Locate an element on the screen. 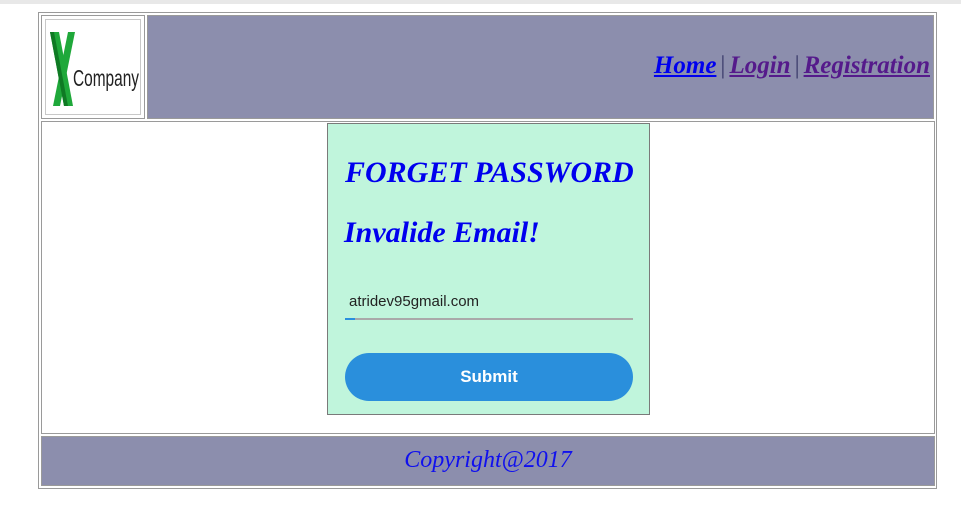  form-title: FORGET PASSWORD is located at coordinates (489, 172).